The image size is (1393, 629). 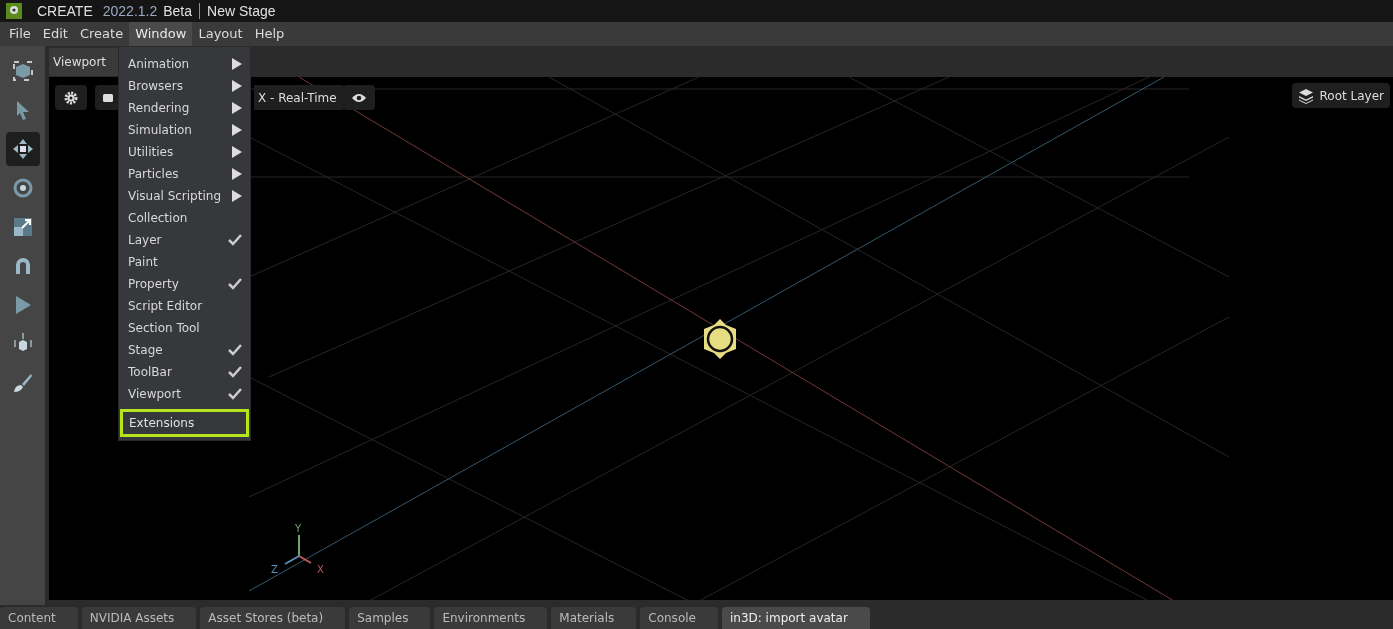 What do you see at coordinates (491, 618) in the screenshot?
I see `panel-tab: Environments` at bounding box center [491, 618].